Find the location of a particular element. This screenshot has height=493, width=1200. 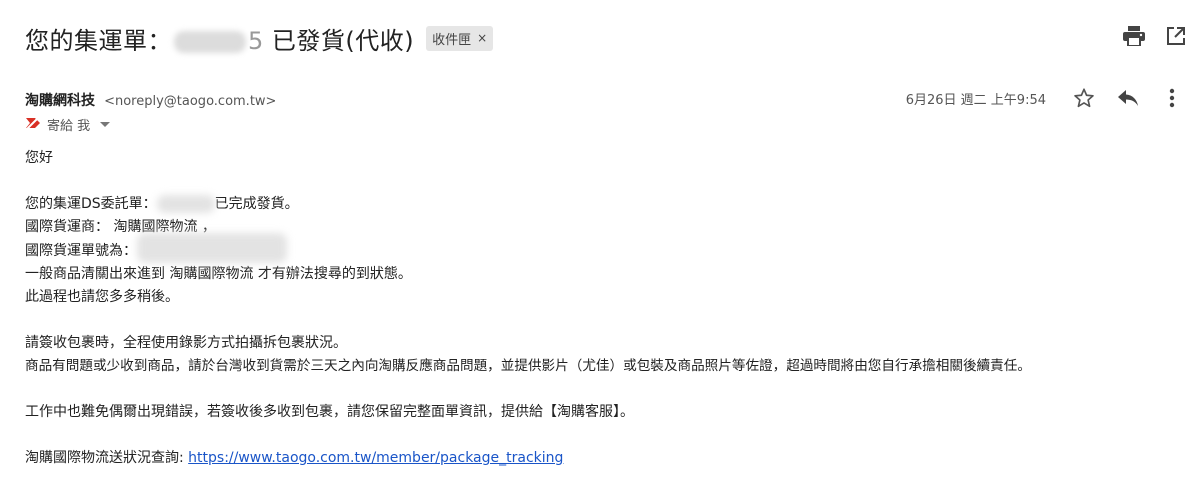

message-meta: 6月26日 週二 上午9:54 is located at coordinates (1045, 98).